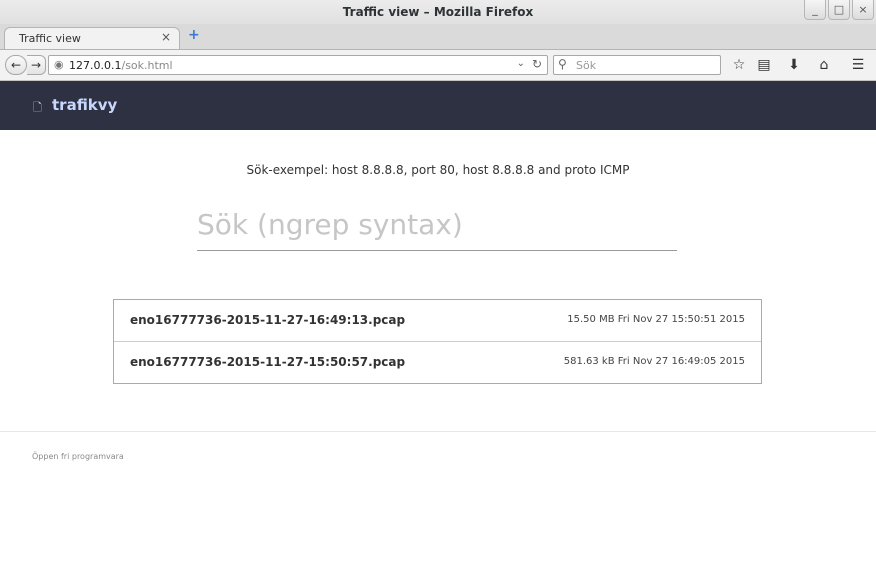 The width and height of the screenshot is (876, 571). I want to click on browser-search-input, so click(646, 65).